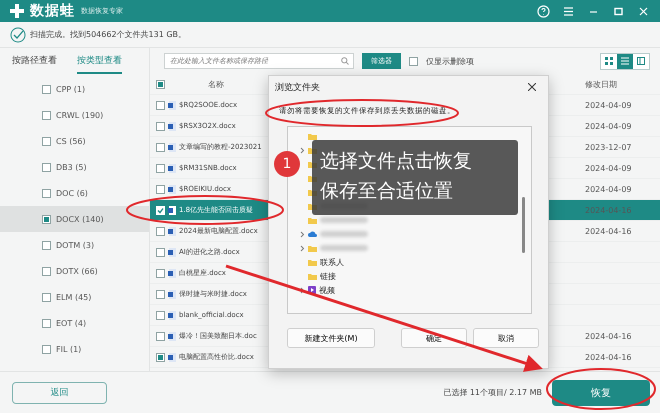 This screenshot has width=660, height=413. Describe the element at coordinates (568, 11) in the screenshot. I see `menu-icon` at that location.